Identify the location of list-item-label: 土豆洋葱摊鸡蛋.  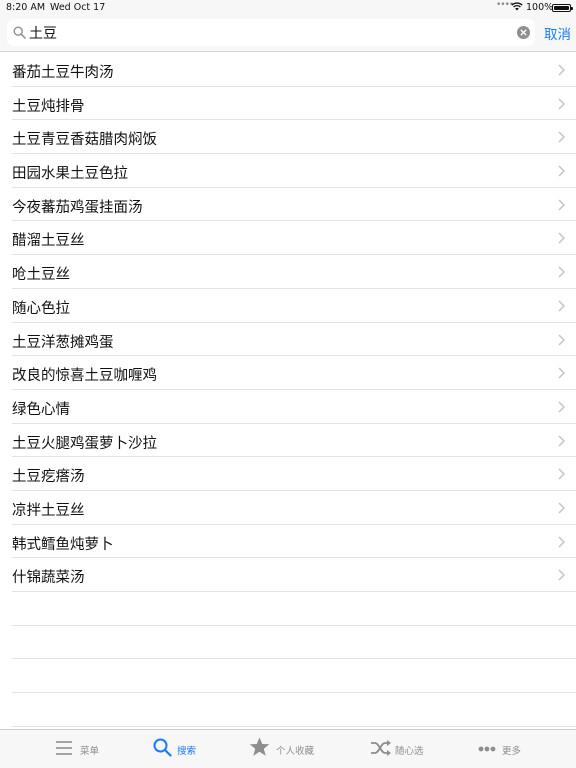
(63, 342).